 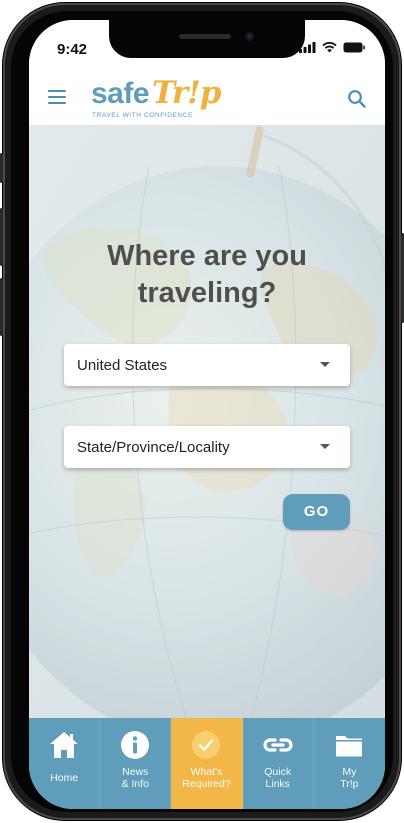 What do you see at coordinates (207, 293) in the screenshot?
I see `hero-title-line2: traveling?` at bounding box center [207, 293].